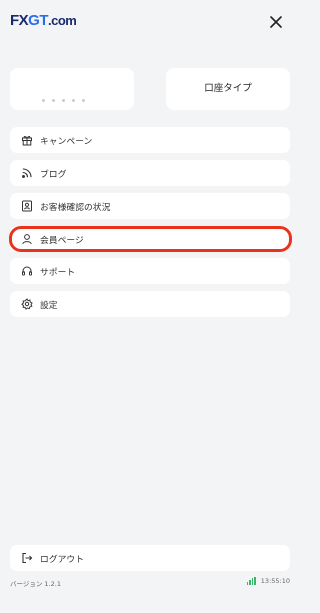  I want to click on account-info-card, so click(72, 89).